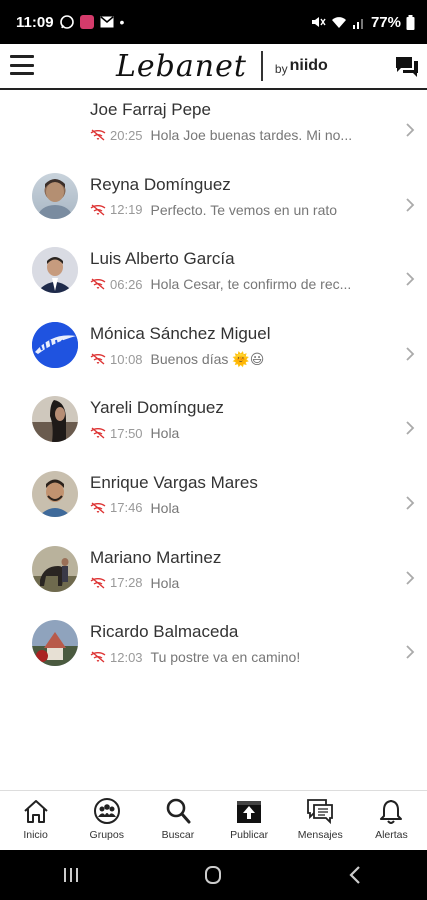 The image size is (427, 900). I want to click on contact-name: Mónica Sánchez Miguel, so click(180, 333).